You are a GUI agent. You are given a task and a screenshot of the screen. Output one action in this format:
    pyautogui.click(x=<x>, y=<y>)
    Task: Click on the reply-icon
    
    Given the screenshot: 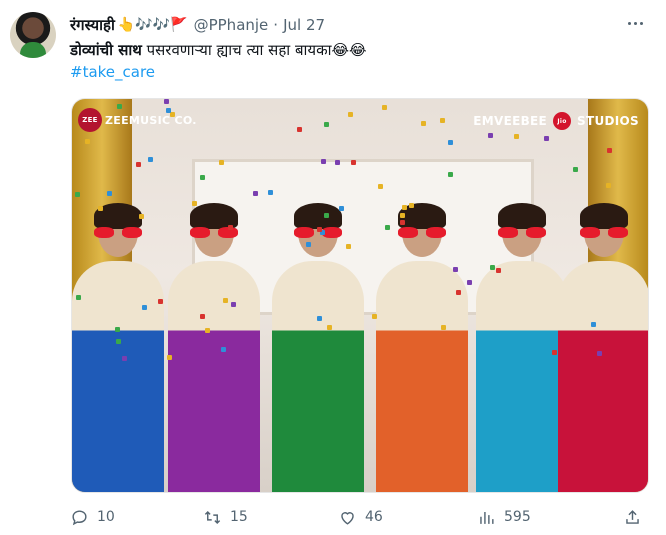 What is the action you would take?
    pyautogui.click(x=79, y=517)
    